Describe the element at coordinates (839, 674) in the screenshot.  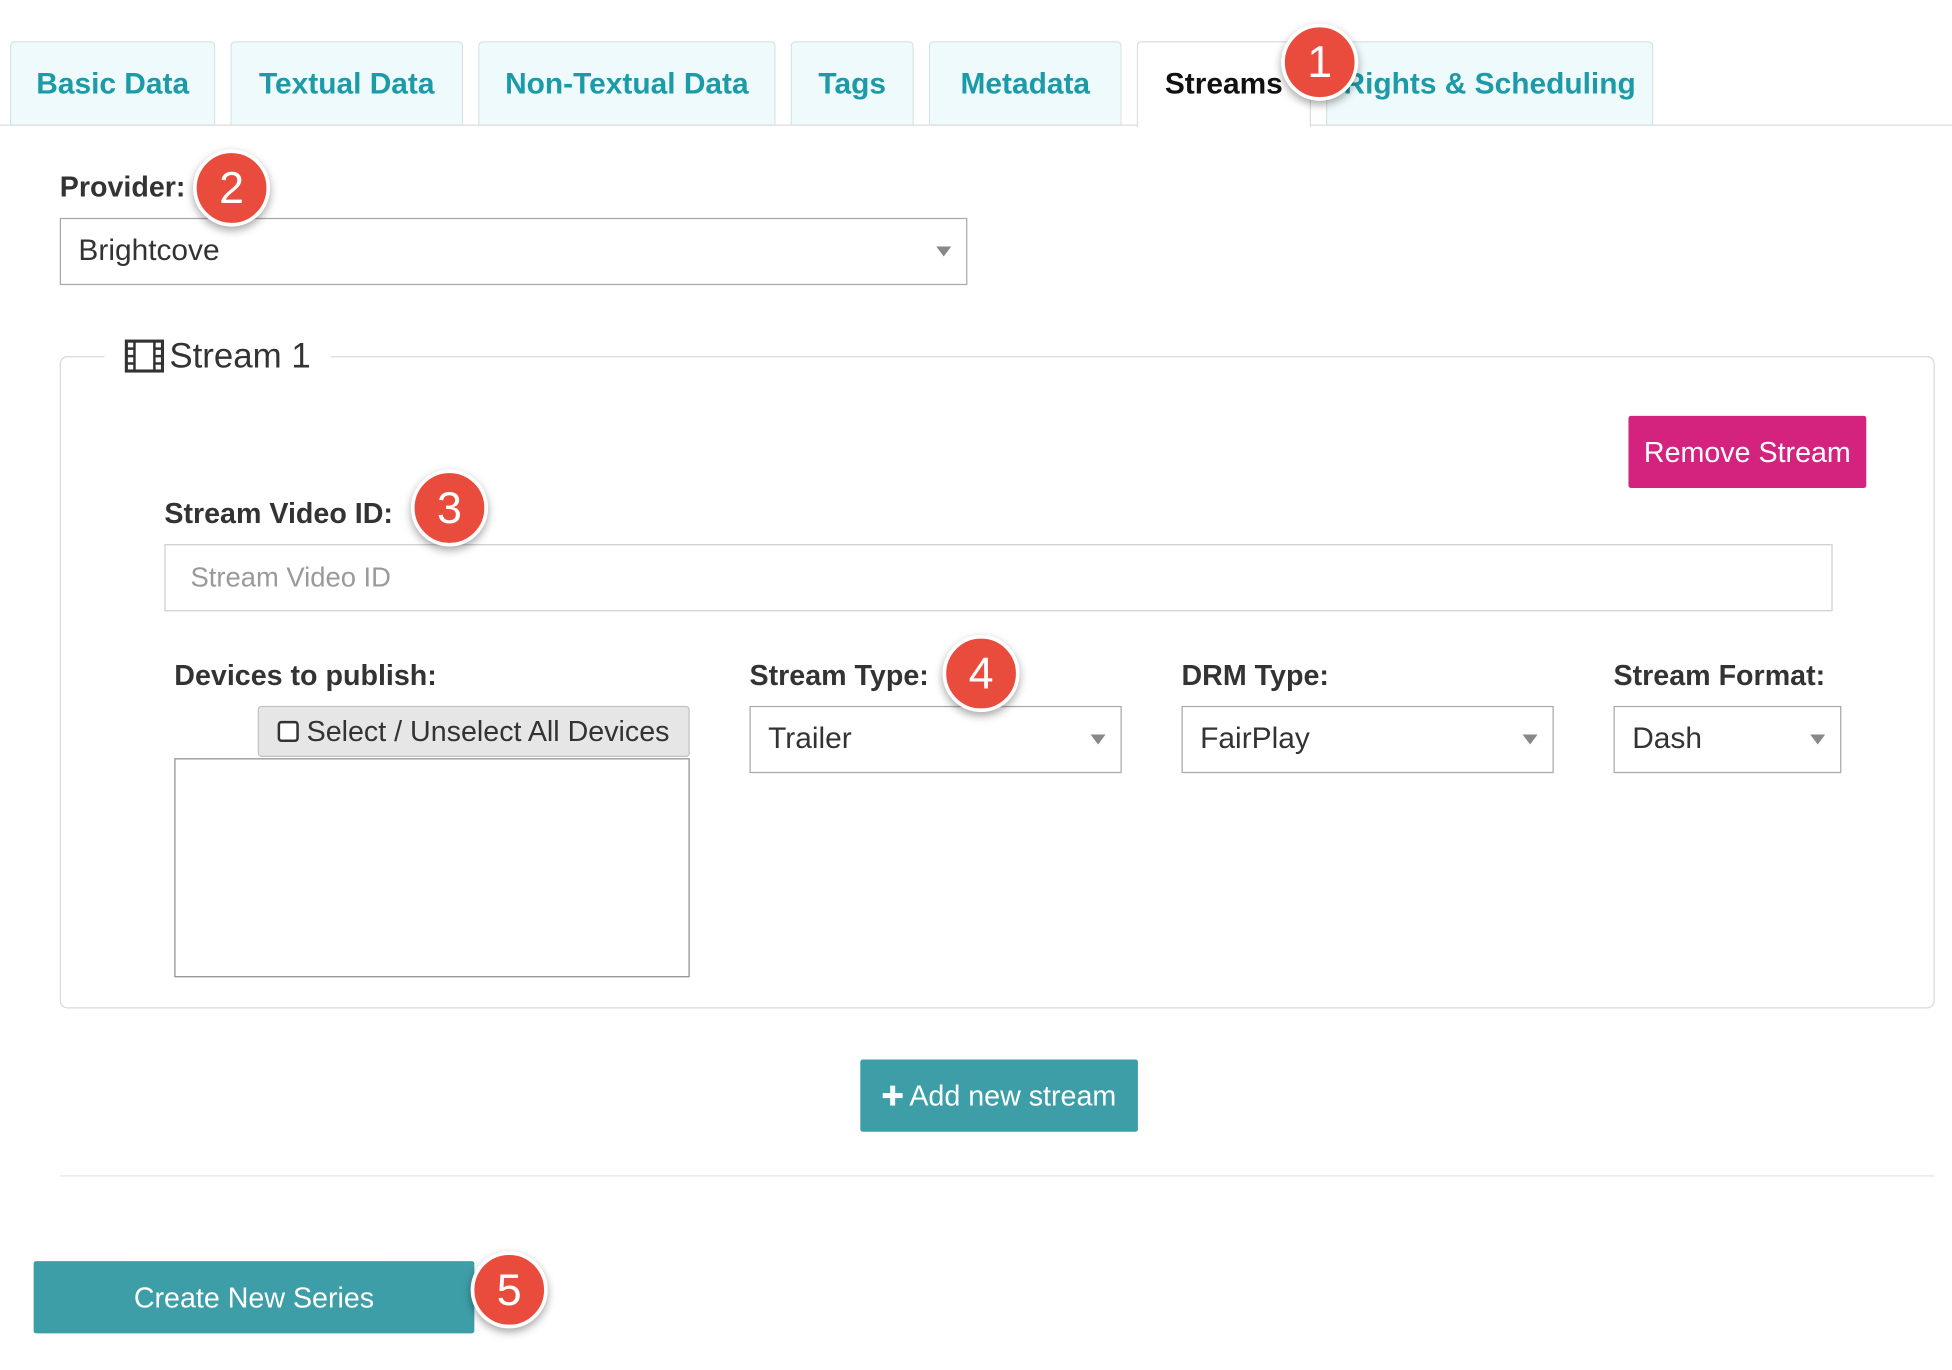
I see `stream-type-label: Stream Type:` at that location.